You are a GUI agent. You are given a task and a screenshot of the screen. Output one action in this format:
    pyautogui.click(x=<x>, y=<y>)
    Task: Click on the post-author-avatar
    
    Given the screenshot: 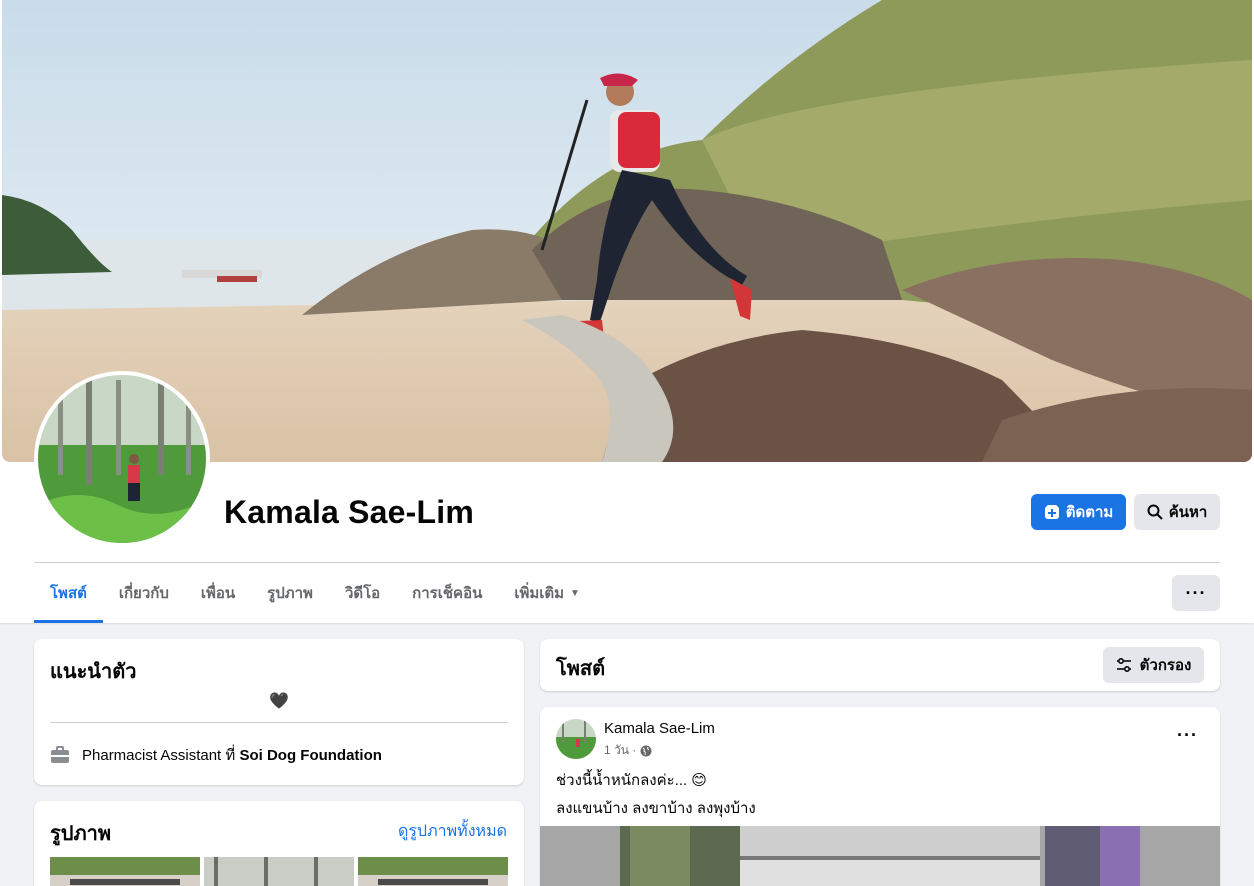 What is the action you would take?
    pyautogui.click(x=576, y=739)
    